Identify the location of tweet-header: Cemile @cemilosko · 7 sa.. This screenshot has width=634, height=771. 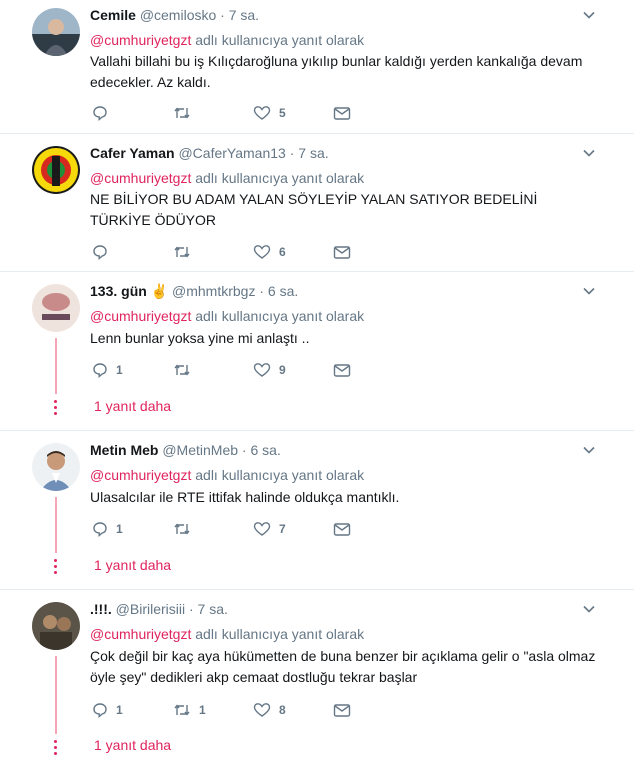
(174, 15).